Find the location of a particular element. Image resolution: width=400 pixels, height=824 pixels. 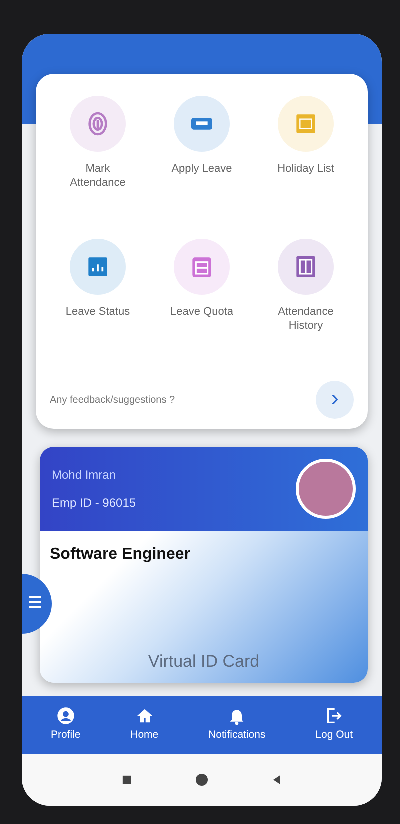

nav-item: Home is located at coordinates (144, 725).